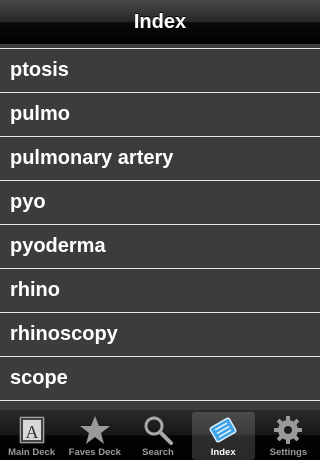  I want to click on list-item-label: pulmo, so click(40, 114).